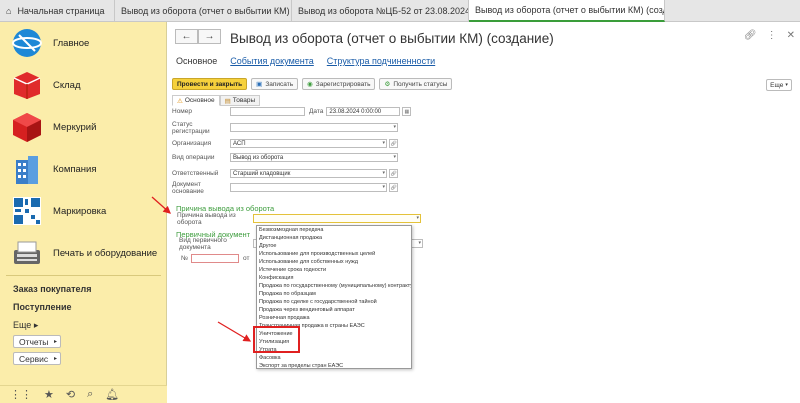  I want to click on operation-value: Вывод из оборота, so click(258, 157).